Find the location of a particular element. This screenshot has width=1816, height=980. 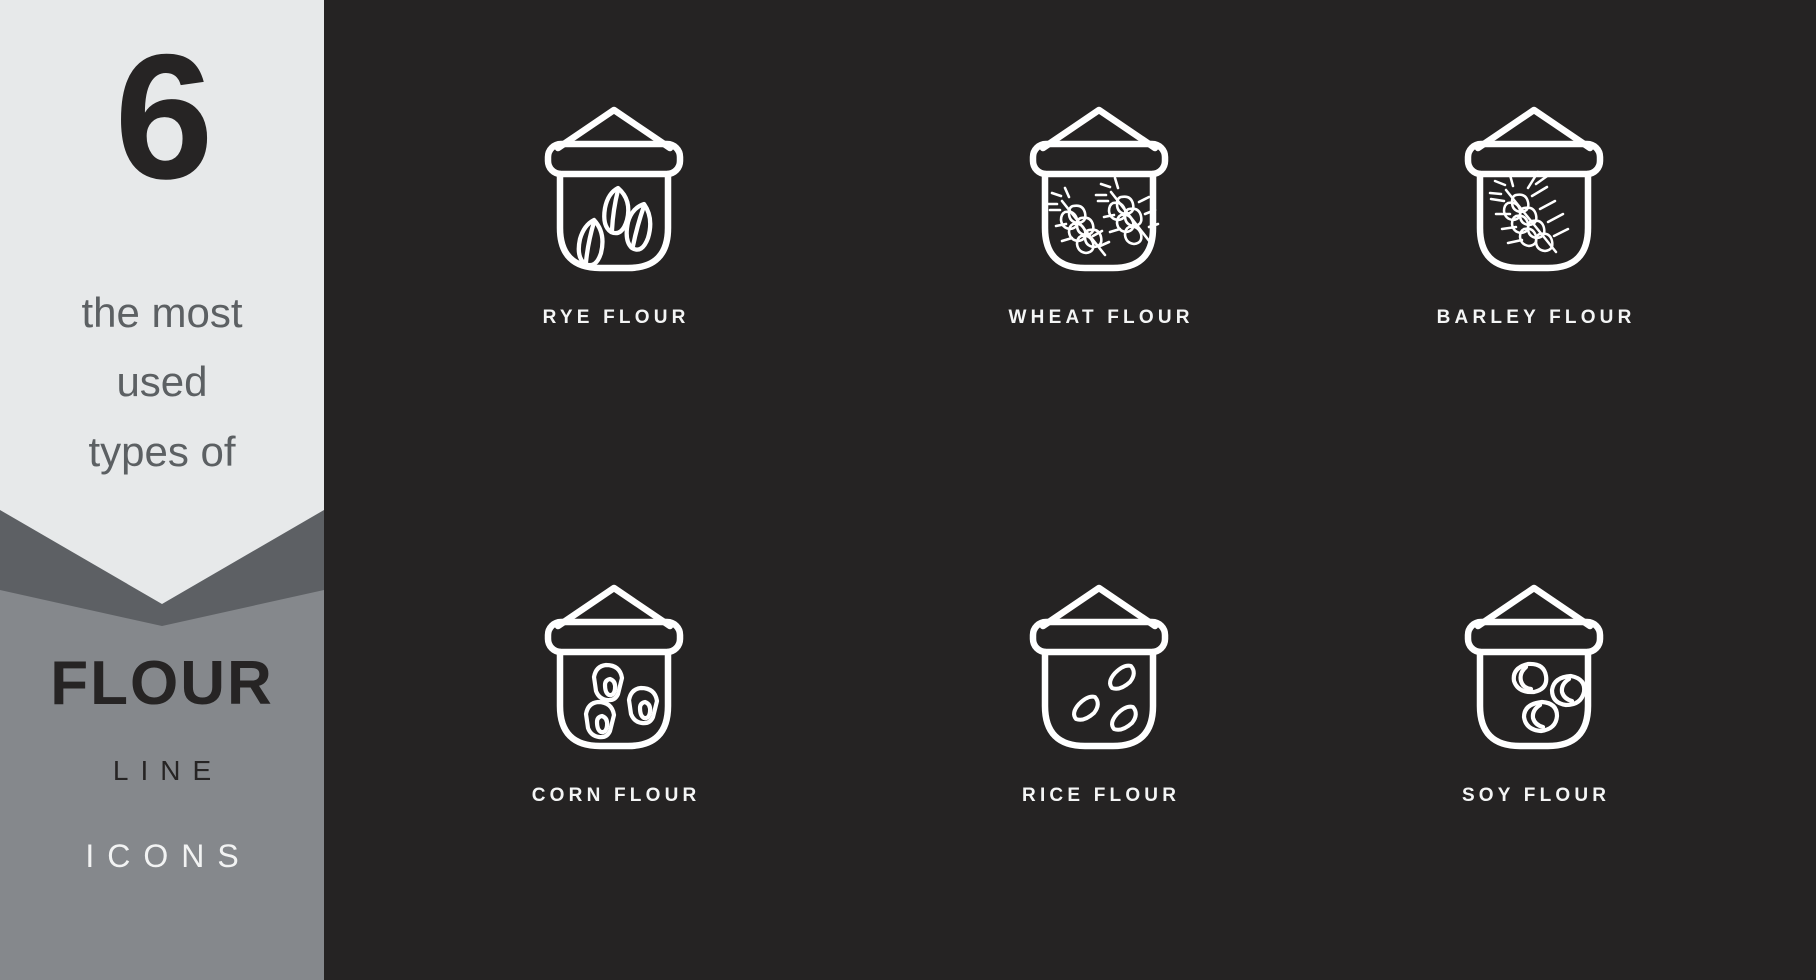

icon-label-barley-flour: BARLEY FLOUR is located at coordinates (1536, 317).